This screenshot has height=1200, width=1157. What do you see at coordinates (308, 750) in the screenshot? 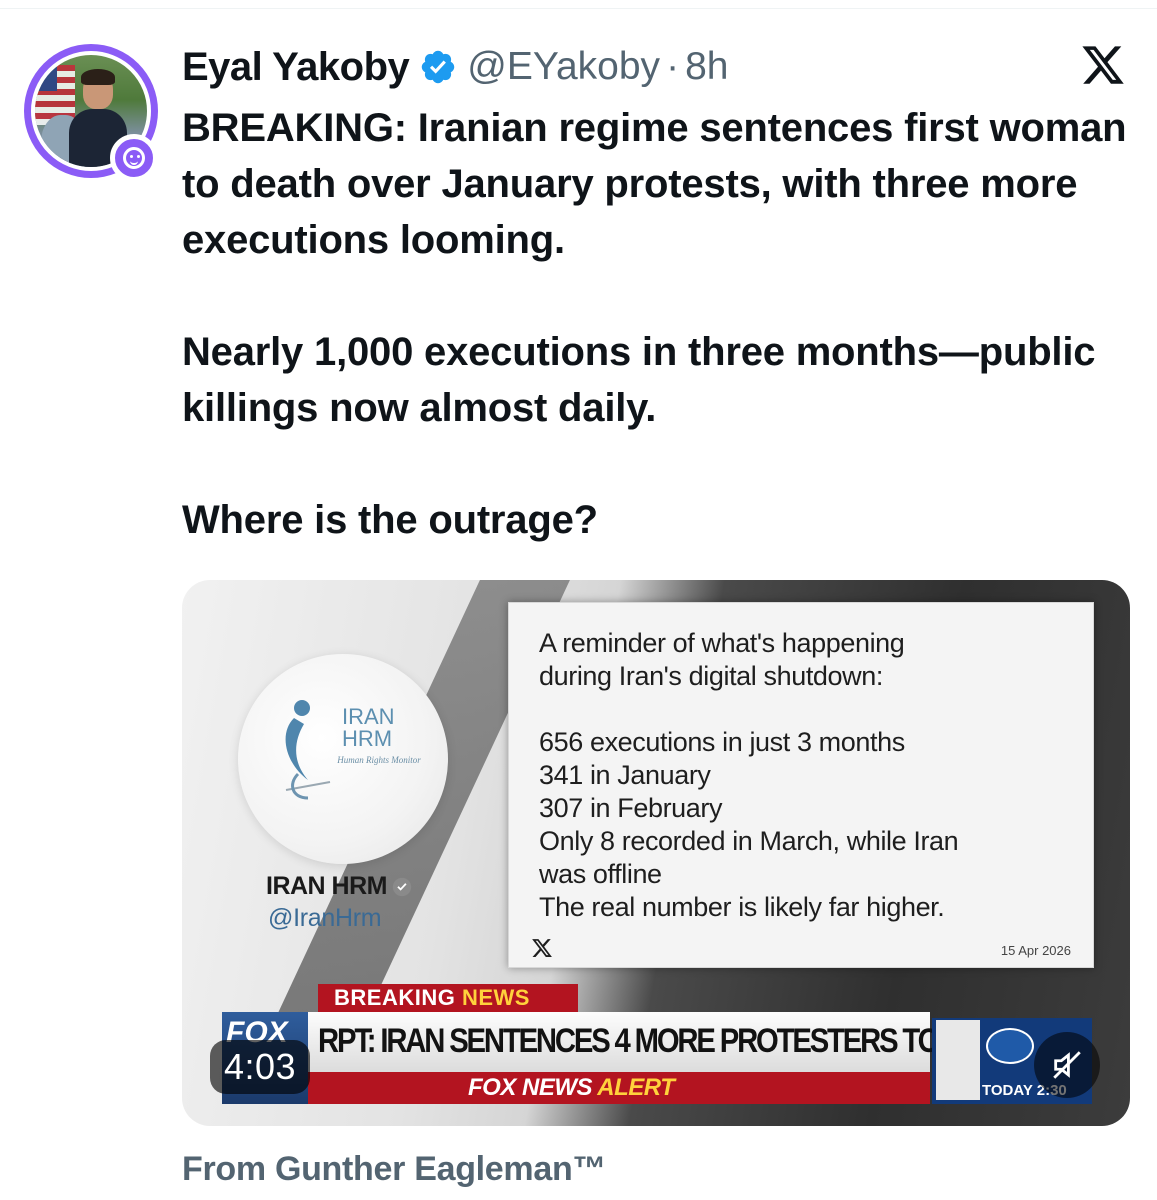
I see `dove-barbed-wire-icon` at bounding box center [308, 750].